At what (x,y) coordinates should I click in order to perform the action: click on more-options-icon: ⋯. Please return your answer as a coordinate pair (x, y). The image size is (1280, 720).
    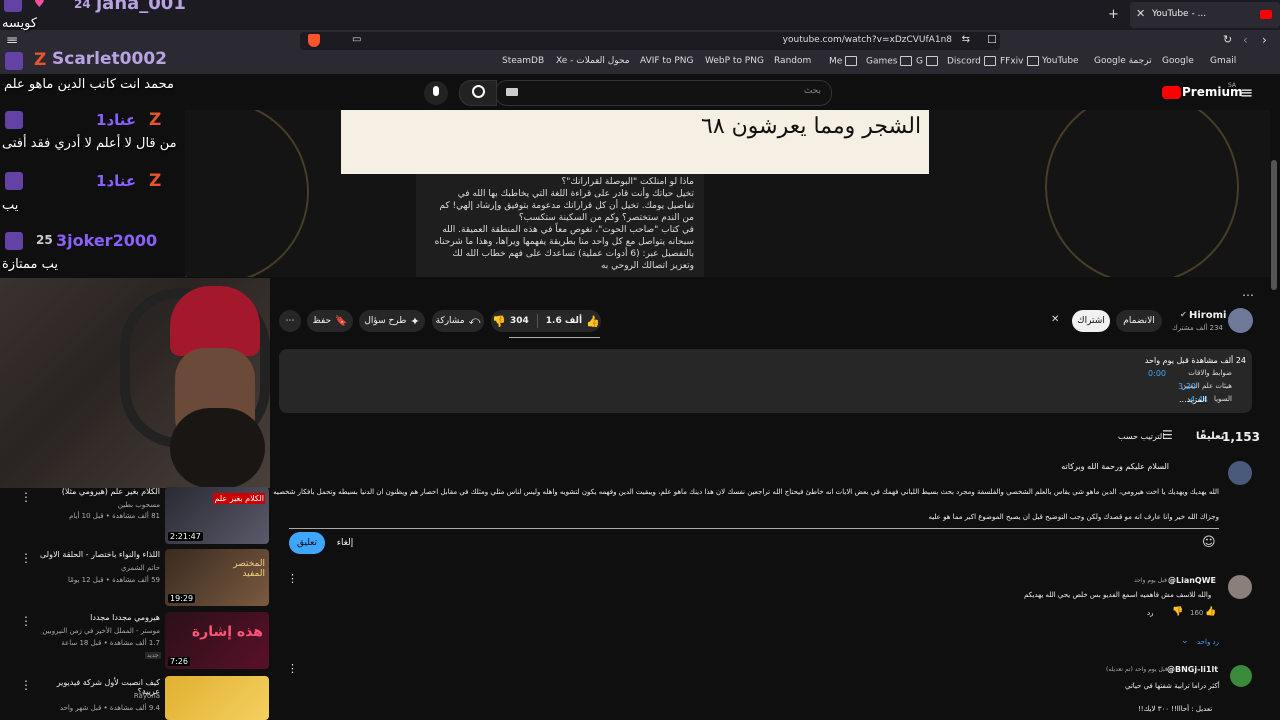
    Looking at the image, I should click on (1248, 295).